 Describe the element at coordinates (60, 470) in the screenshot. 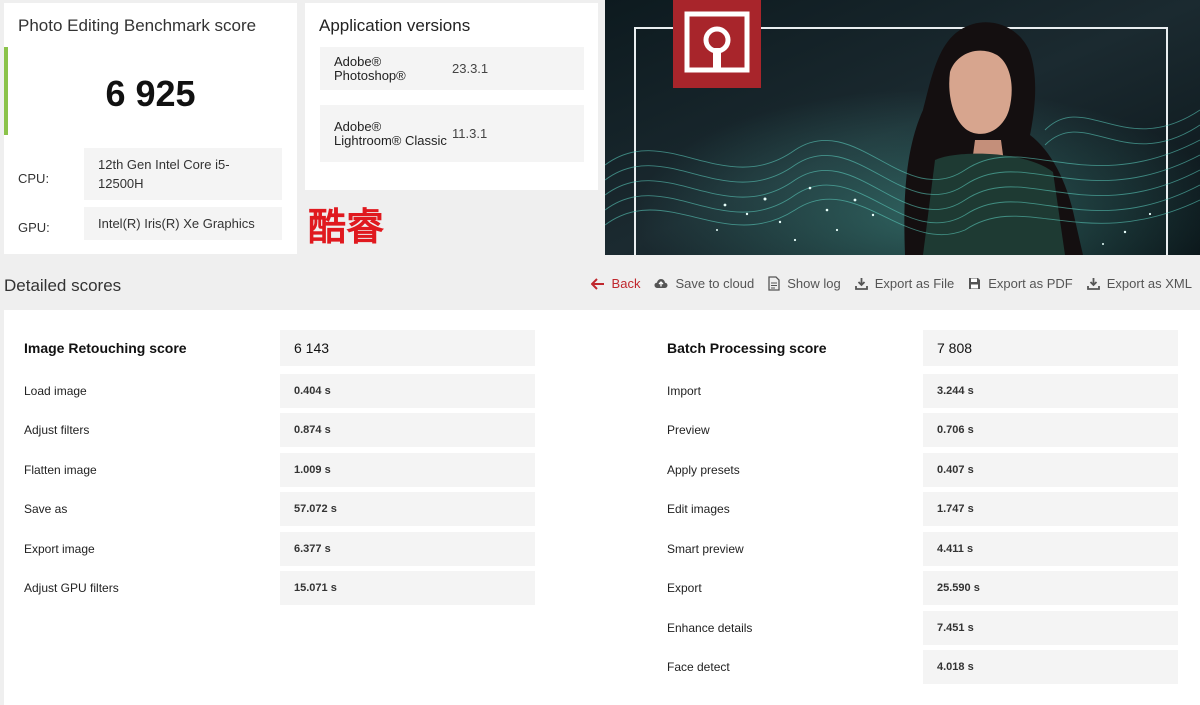

I see `test-label: Flatten image` at that location.